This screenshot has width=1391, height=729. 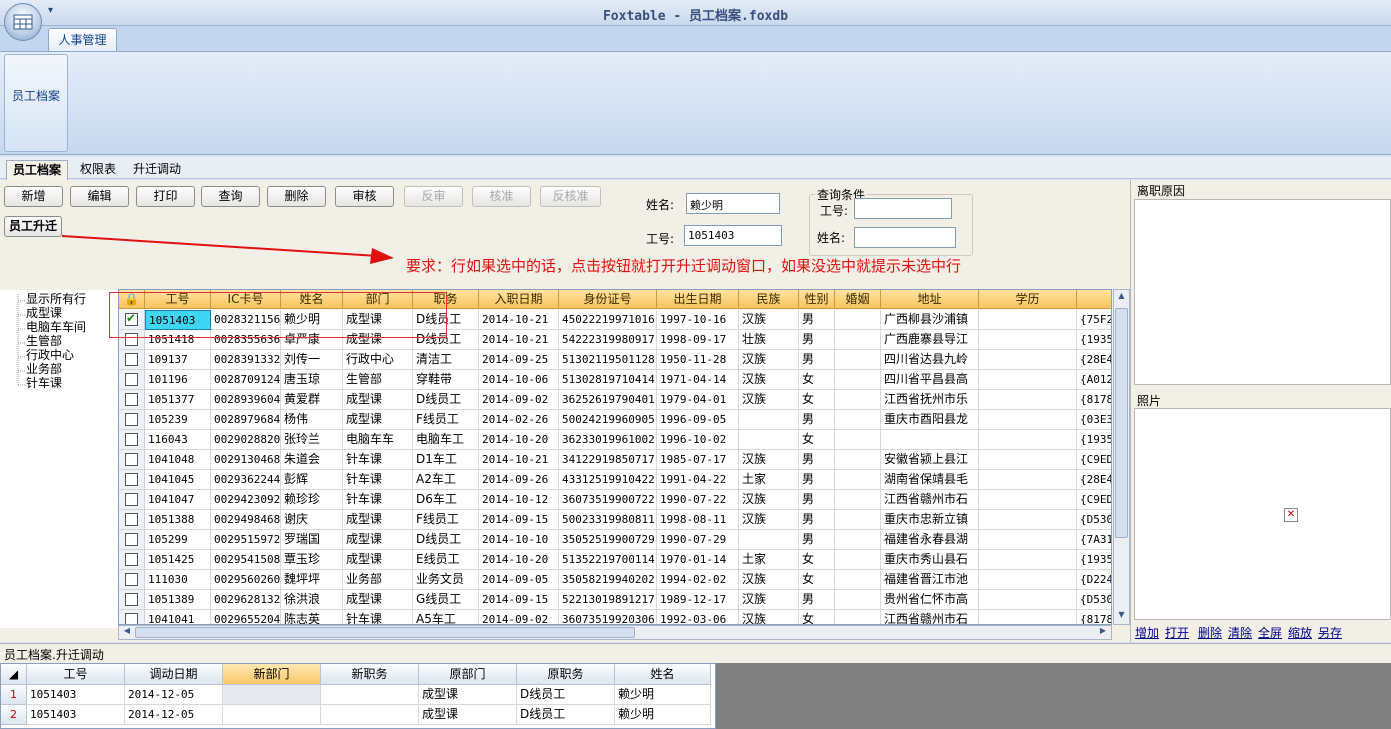 I want to click on cell-position: A5车工, so click(x=446, y=617).